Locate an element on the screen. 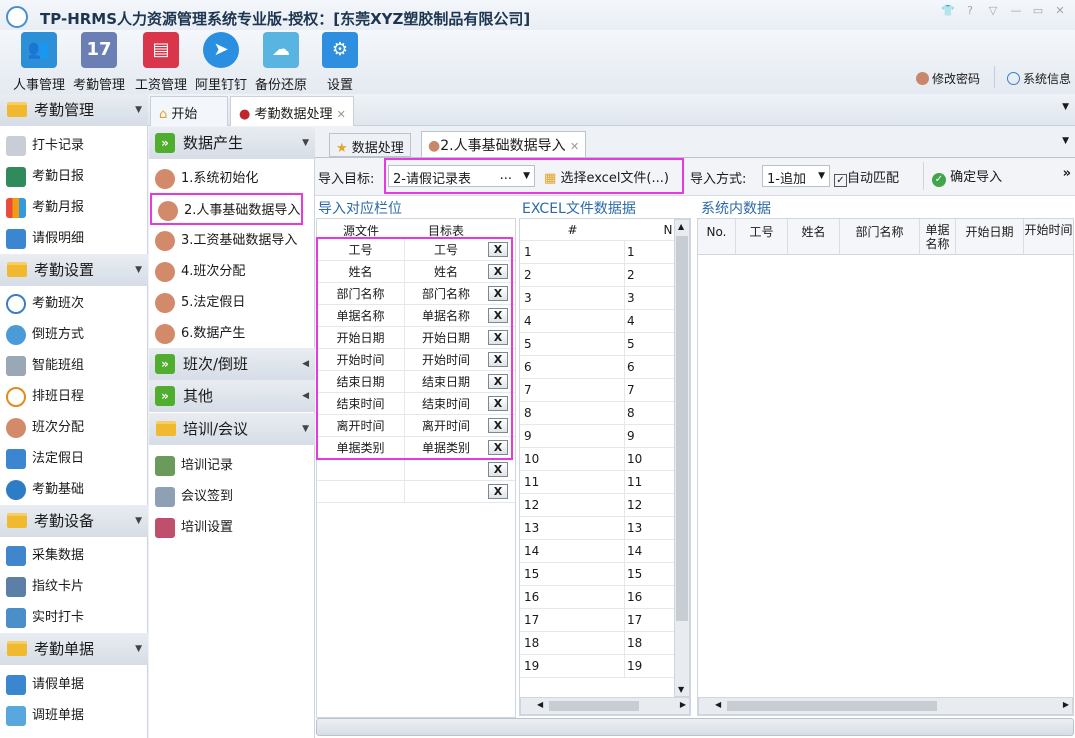  sidebar-item-holidays: 法定假日 is located at coordinates (73, 458).